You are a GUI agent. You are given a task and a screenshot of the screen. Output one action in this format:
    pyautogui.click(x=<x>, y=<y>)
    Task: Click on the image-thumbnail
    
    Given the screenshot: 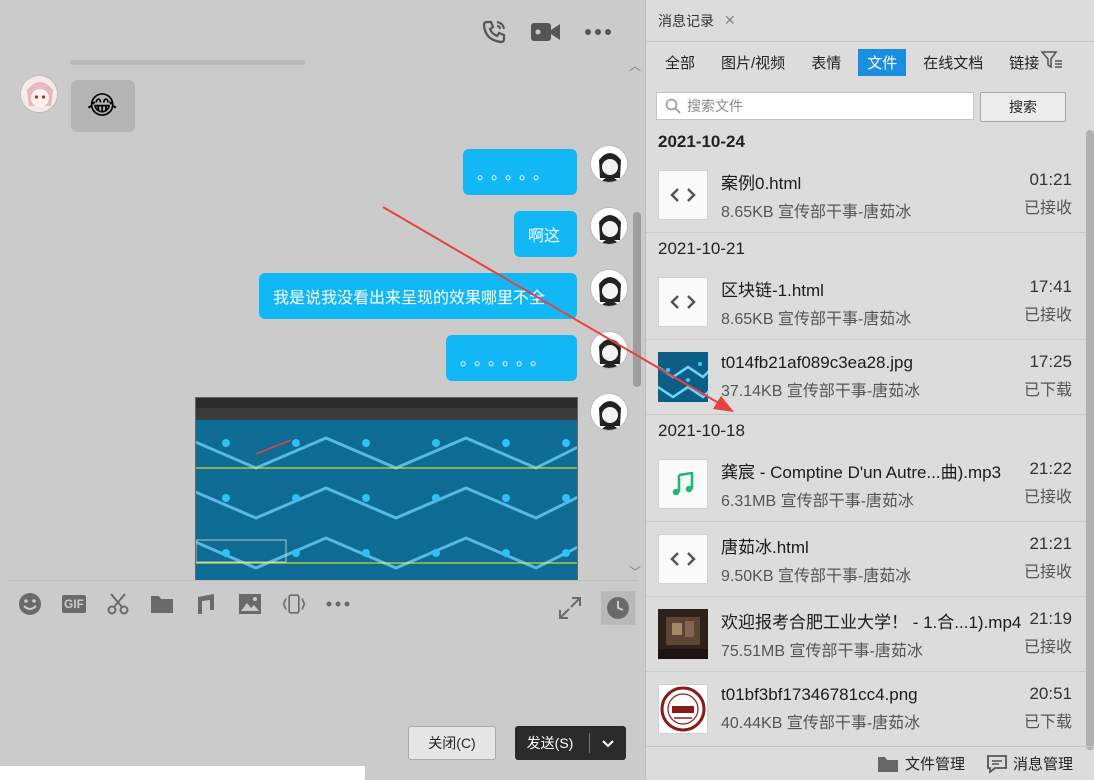 What is the action you would take?
    pyautogui.click(x=683, y=377)
    